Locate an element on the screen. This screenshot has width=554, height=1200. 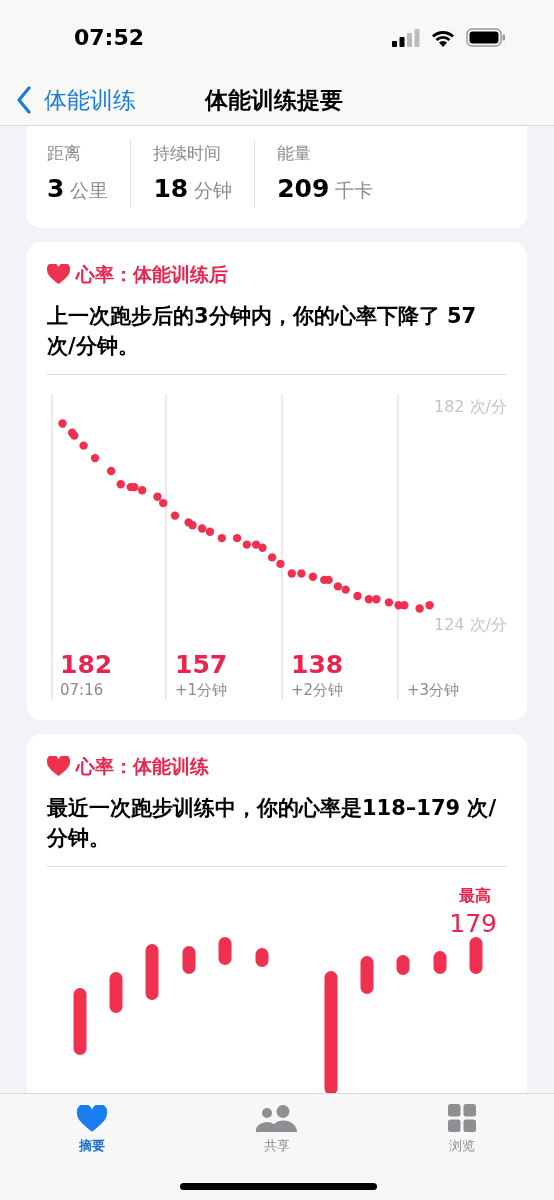
metric-value: 18 is located at coordinates (171, 189).